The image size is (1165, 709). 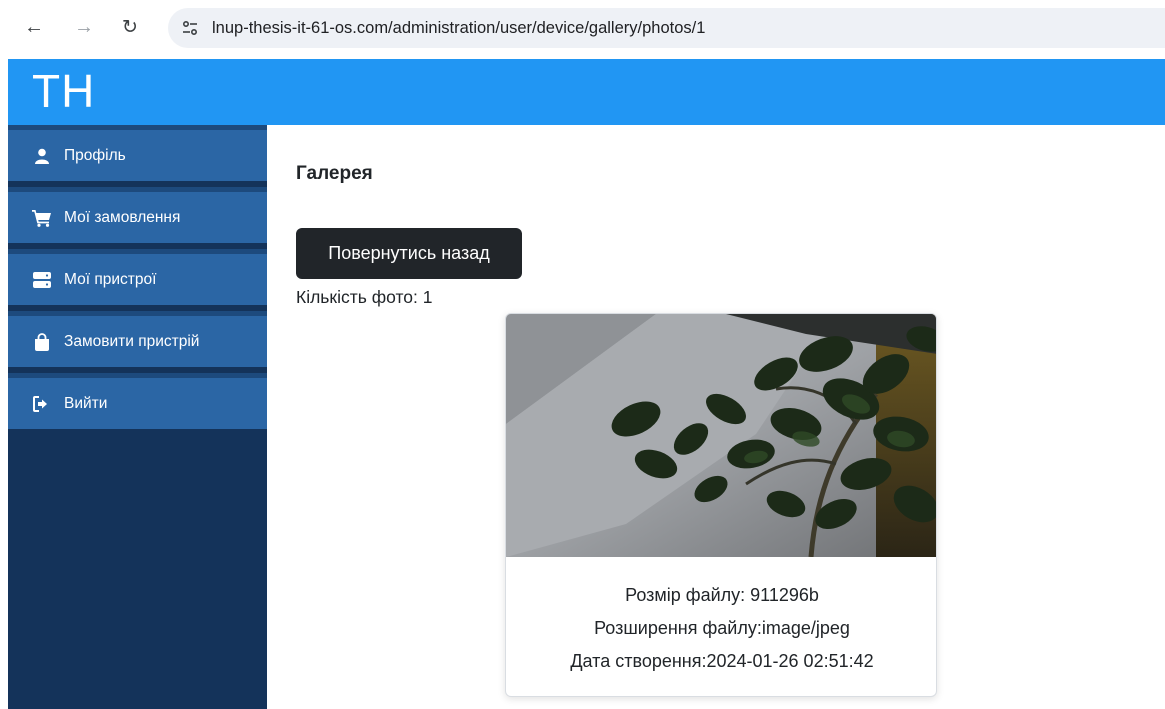 I want to click on forward-arrow-icon: →, so click(x=84, y=27).